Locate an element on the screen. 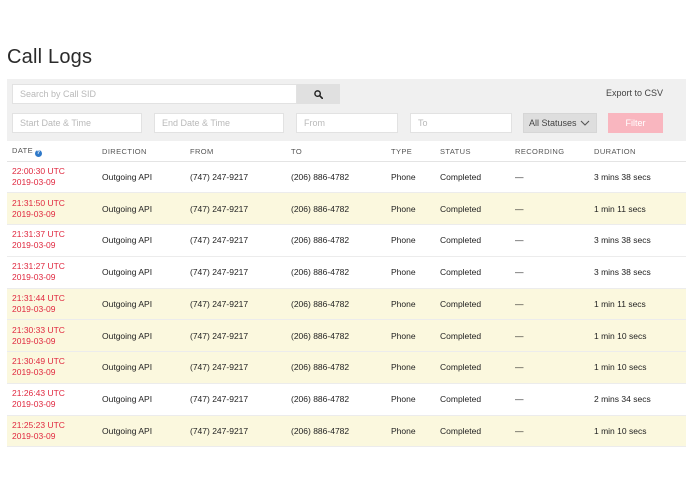 The height and width of the screenshot is (494, 695). date-cell: 21:31:27 UTC 2019-03-09 is located at coordinates (54, 272).